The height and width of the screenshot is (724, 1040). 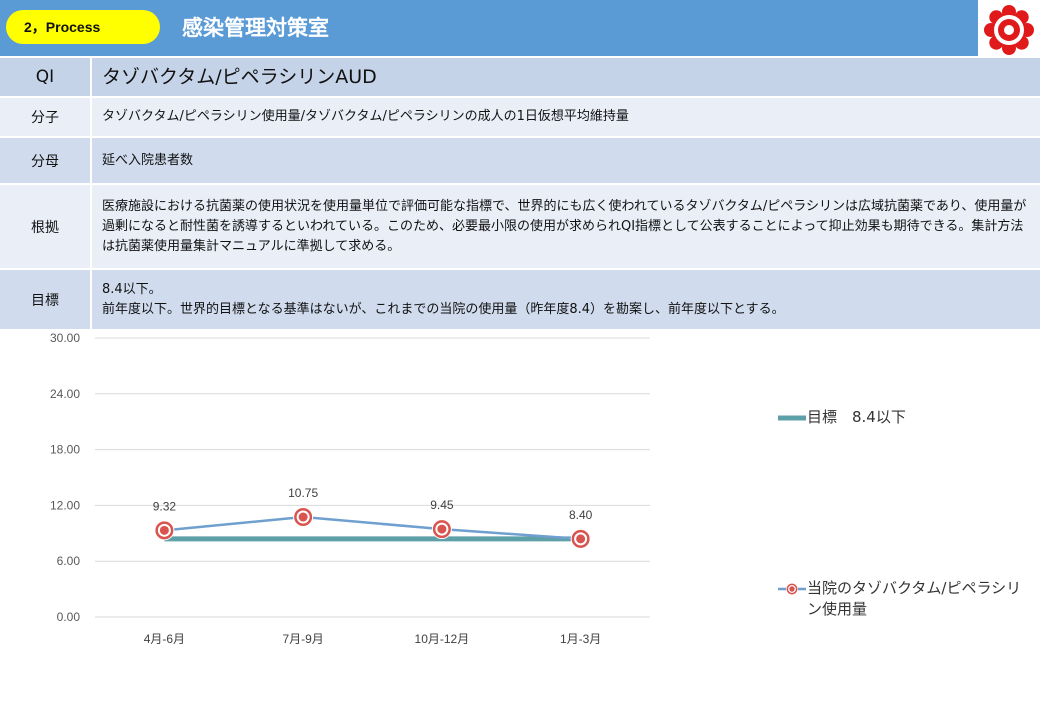 What do you see at coordinates (255, 28) in the screenshot?
I see `page-title: 感染管理対策室` at bounding box center [255, 28].